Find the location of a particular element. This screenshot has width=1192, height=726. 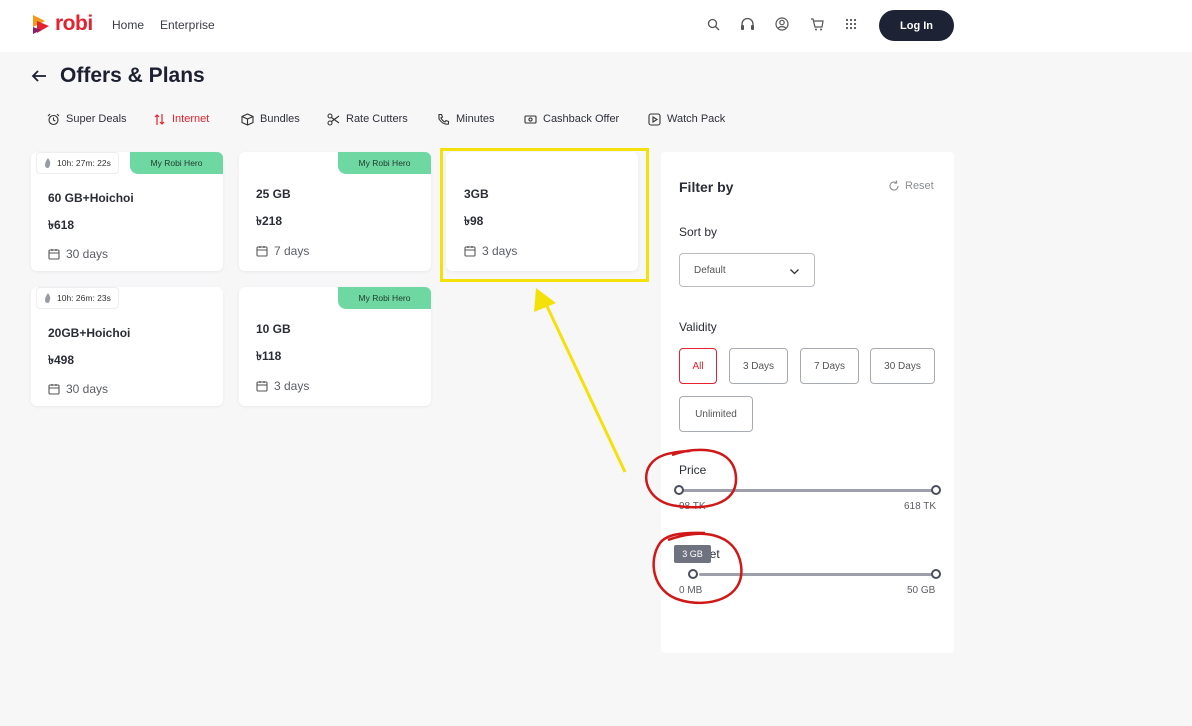

price-min-value: 98 TK is located at coordinates (692, 506).